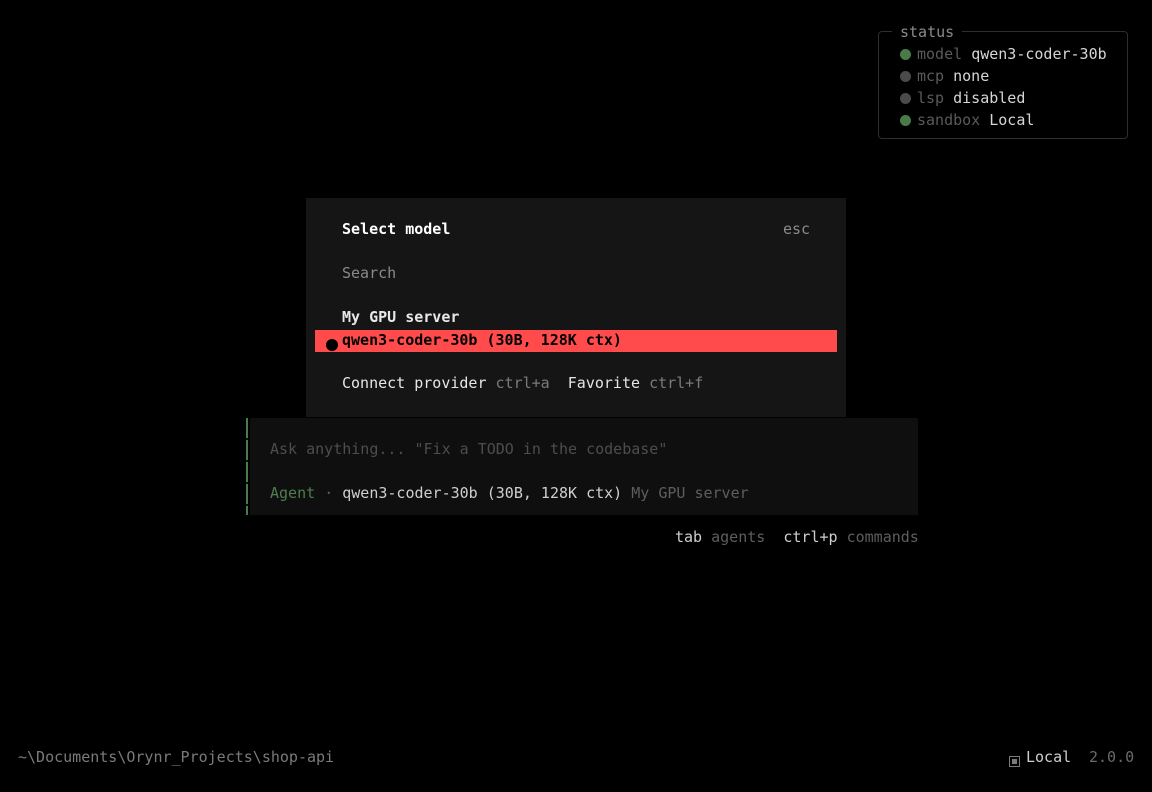  Describe the element at coordinates (927, 32) in the screenshot. I see `status-title: status` at that location.